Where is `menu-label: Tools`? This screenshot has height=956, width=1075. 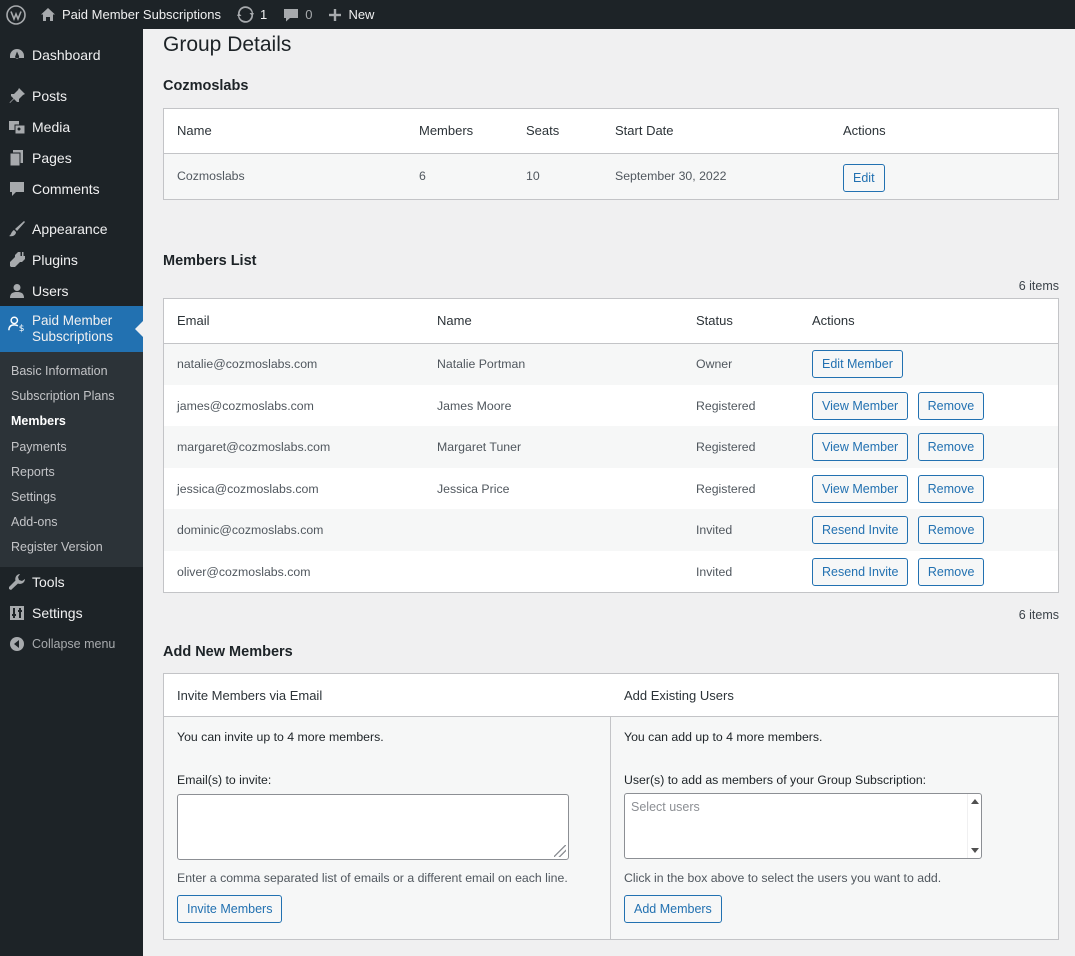 menu-label: Tools is located at coordinates (48, 582).